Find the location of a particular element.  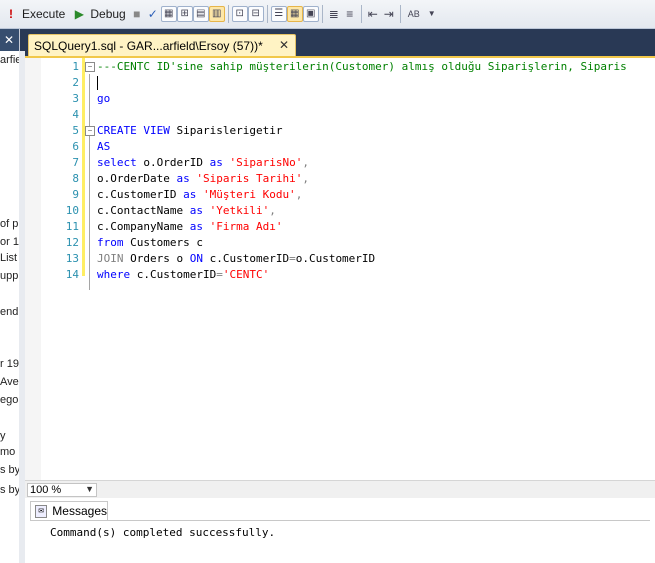

zoom-dropdown: 100 % ▼ is located at coordinates (62, 490).